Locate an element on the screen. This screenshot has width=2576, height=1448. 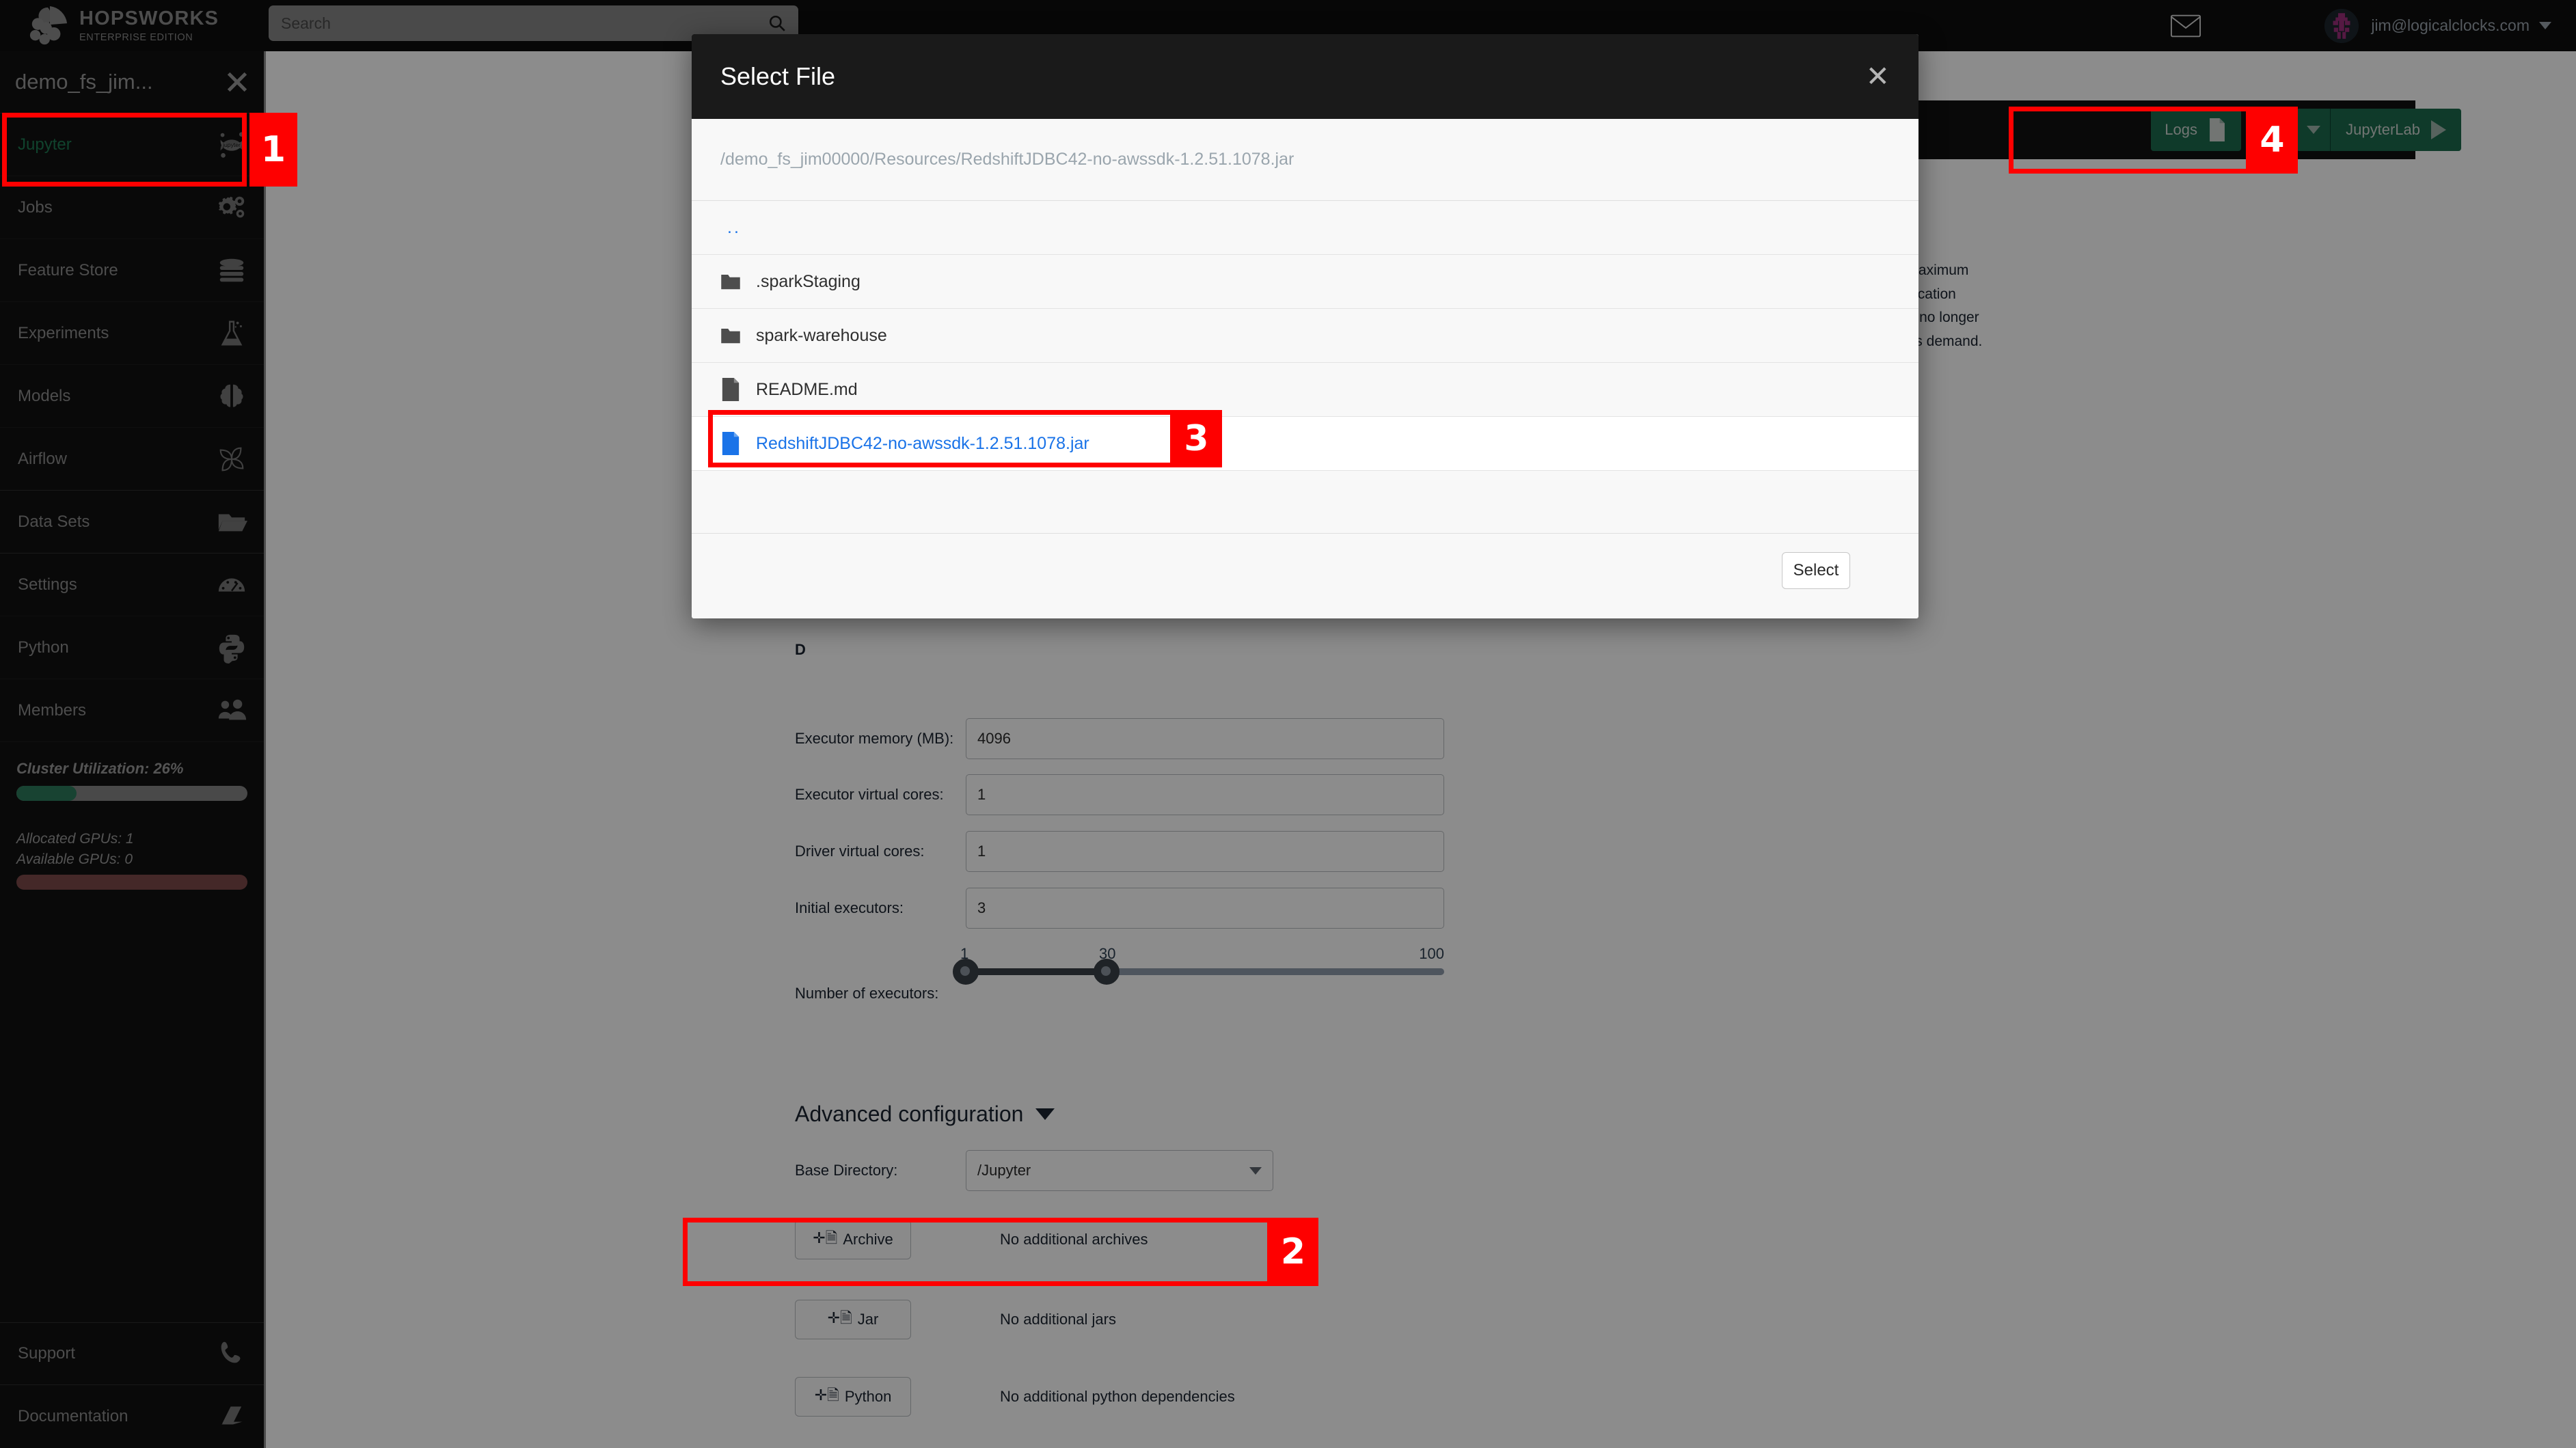
file-icon is located at coordinates (731, 389).